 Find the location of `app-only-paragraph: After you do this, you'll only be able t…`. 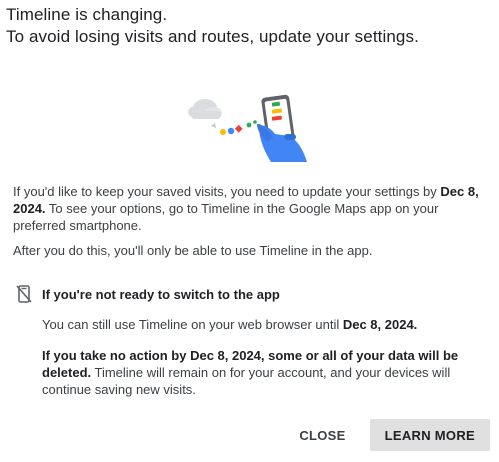

app-only-paragraph: After you do this, you'll only be able t… is located at coordinates (193, 250).